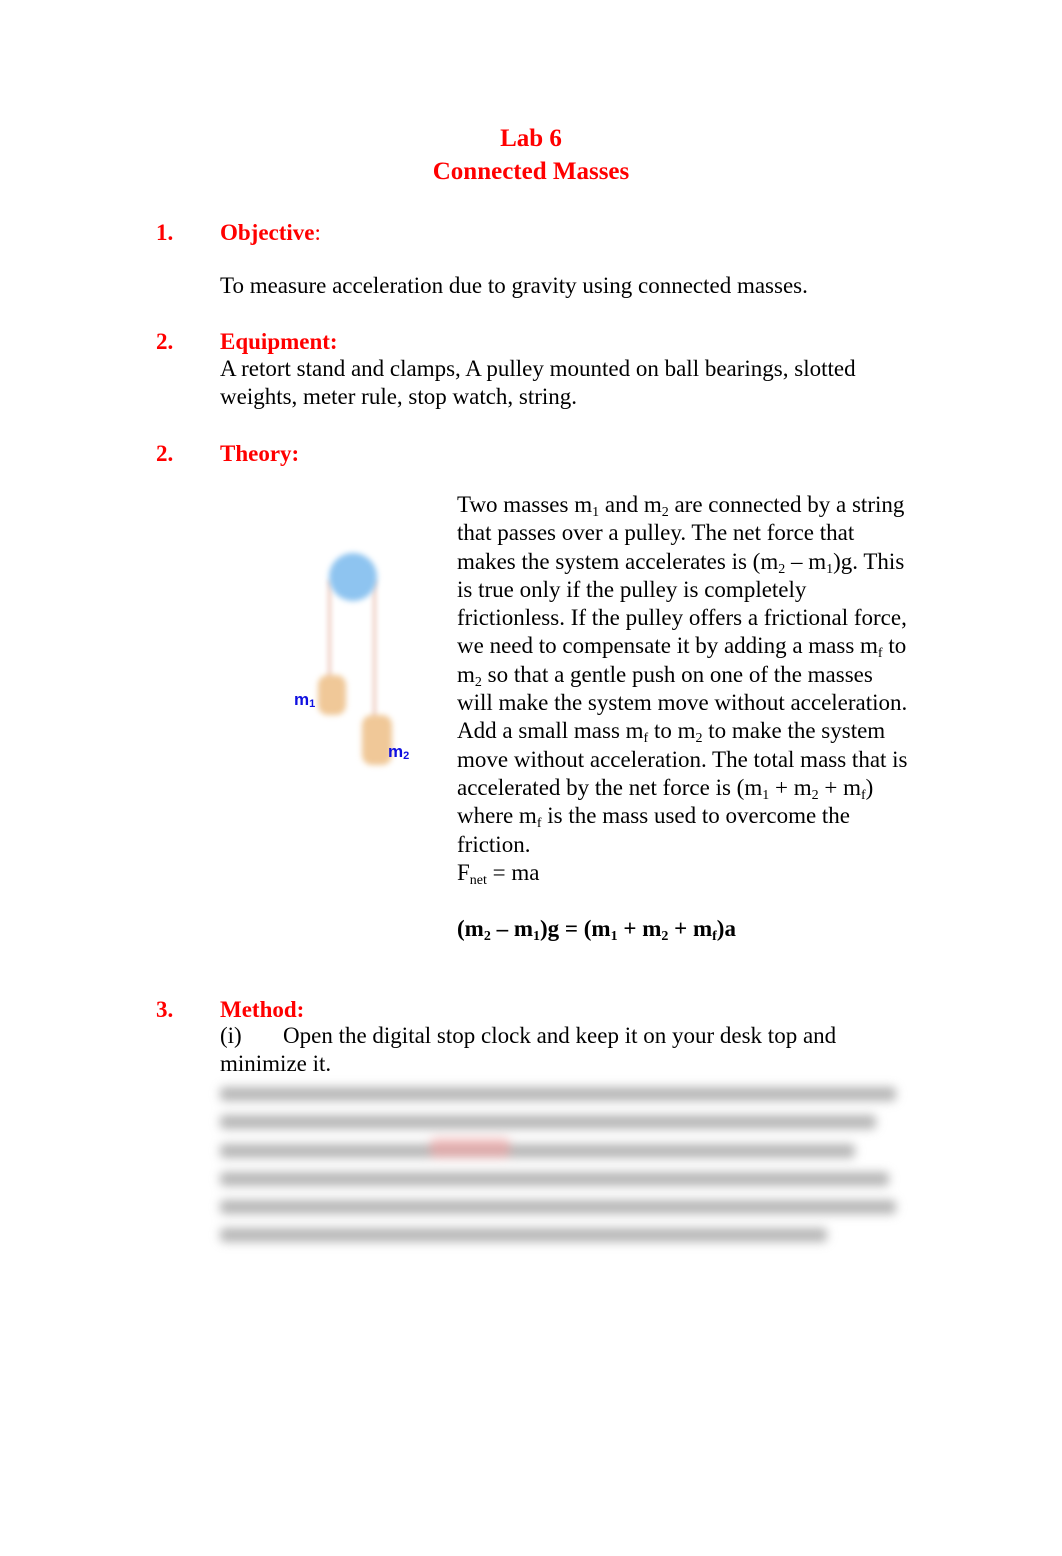 Image resolution: width=1062 pixels, height=1556 pixels. What do you see at coordinates (165, 232) in the screenshot?
I see `objective-number: 1.` at bounding box center [165, 232].